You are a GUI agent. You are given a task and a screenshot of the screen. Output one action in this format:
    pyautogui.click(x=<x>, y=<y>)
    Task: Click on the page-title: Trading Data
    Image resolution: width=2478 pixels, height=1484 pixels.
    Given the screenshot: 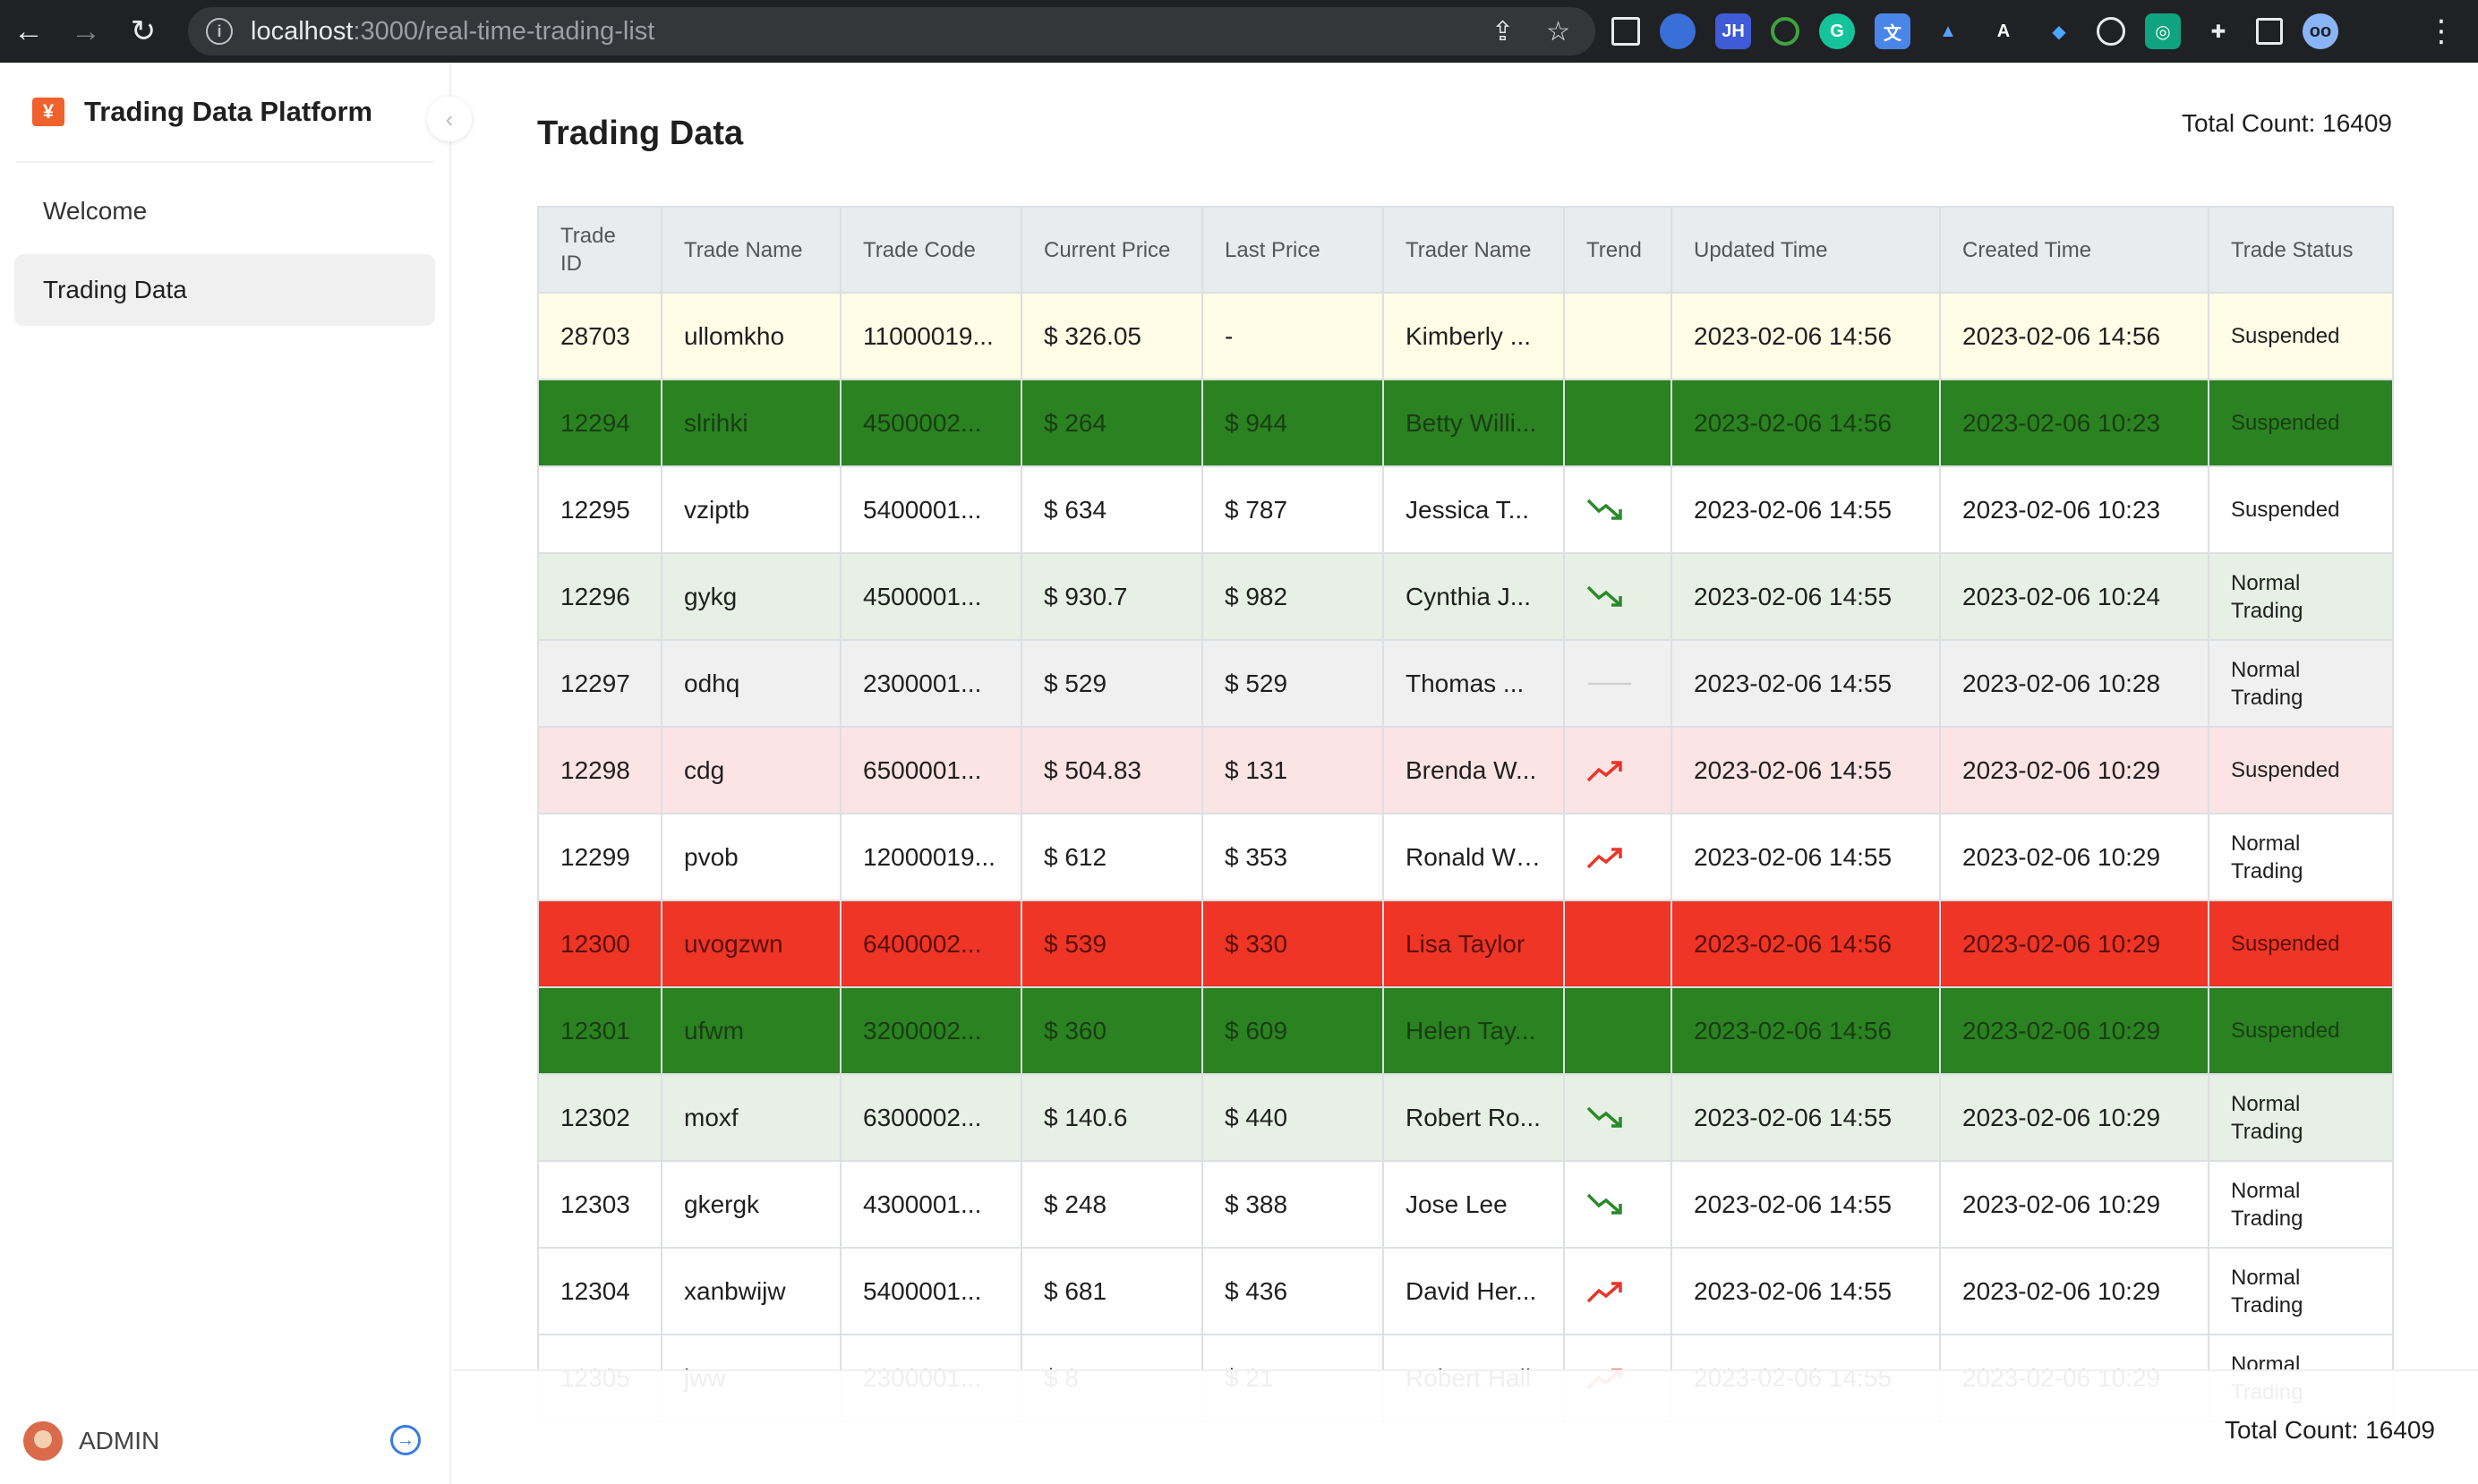 What is the action you would take?
    pyautogui.click(x=640, y=133)
    